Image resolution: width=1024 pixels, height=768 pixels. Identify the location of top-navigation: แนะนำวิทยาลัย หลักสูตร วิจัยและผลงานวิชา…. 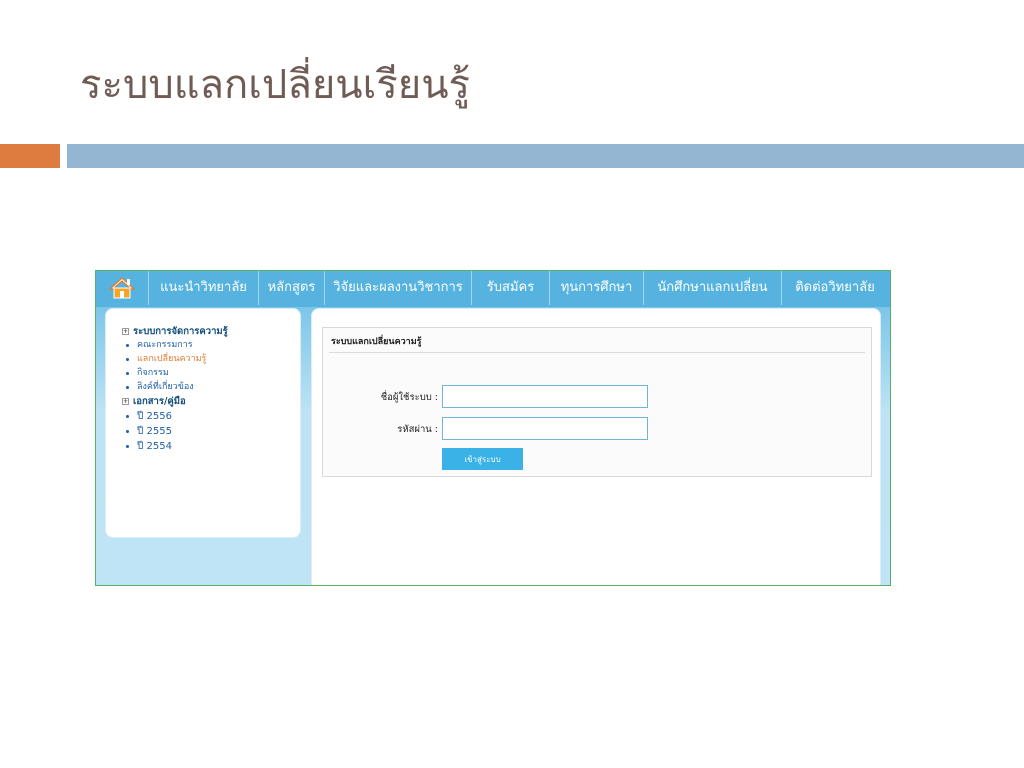
(493, 288).